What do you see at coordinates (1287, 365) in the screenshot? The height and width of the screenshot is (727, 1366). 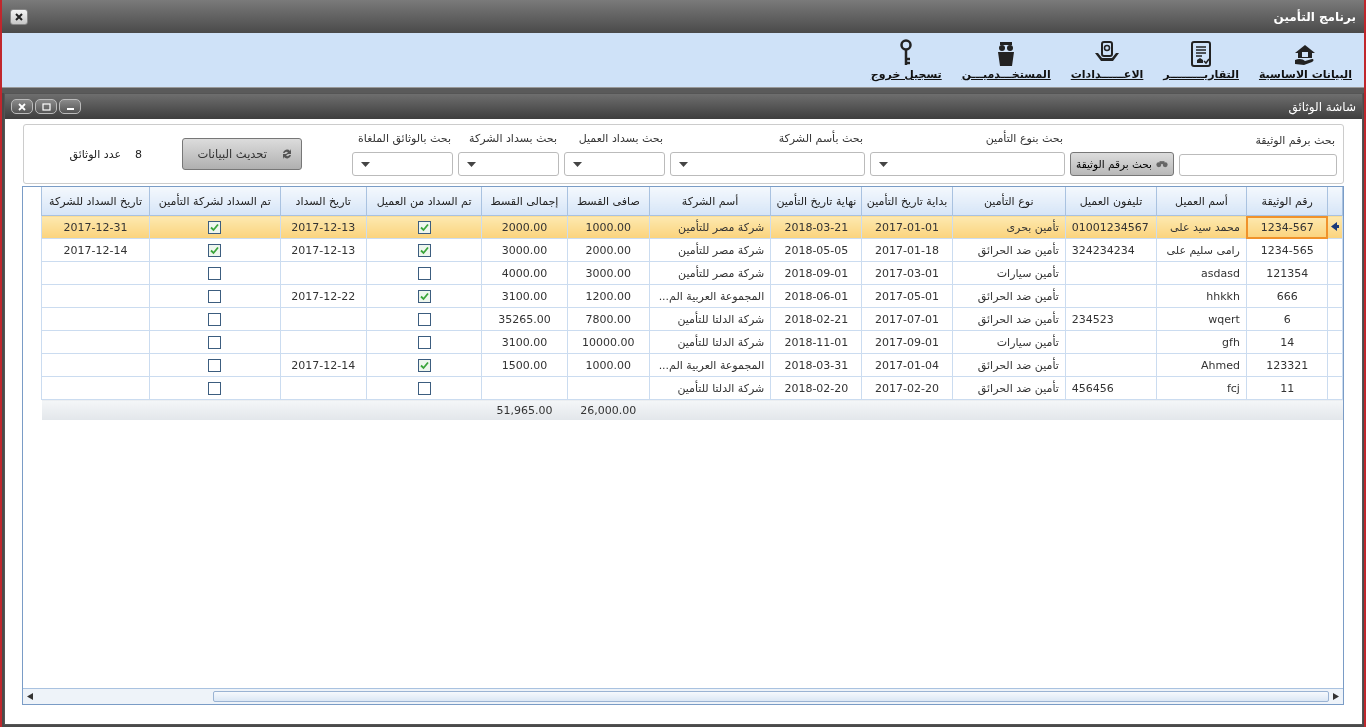 I see `table-cell: 123321` at bounding box center [1287, 365].